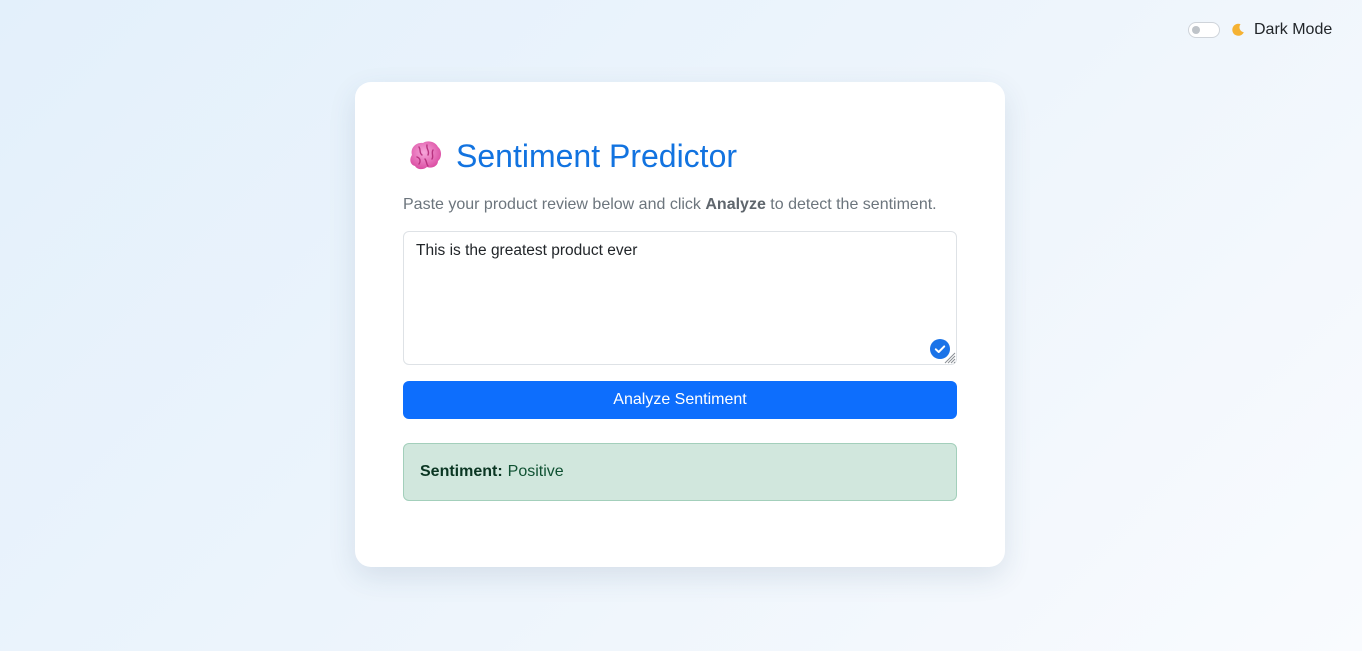 Image resolution: width=1362 pixels, height=651 pixels. Describe the element at coordinates (950, 358) in the screenshot. I see `resize-handle-icon` at that location.